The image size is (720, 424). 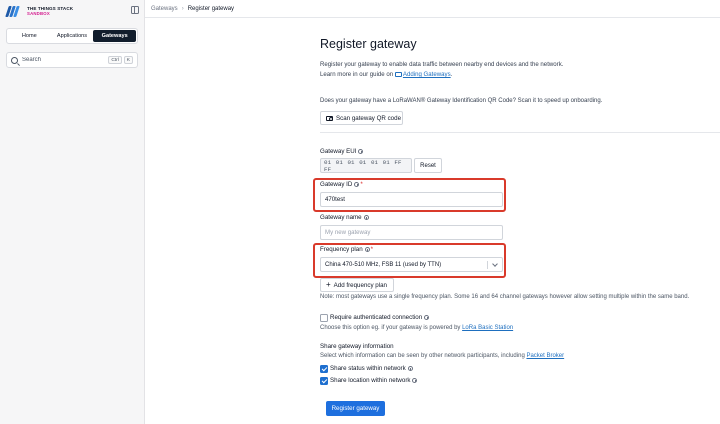 What do you see at coordinates (182, 8) in the screenshot?
I see `chevron-right-icon: ›` at bounding box center [182, 8].